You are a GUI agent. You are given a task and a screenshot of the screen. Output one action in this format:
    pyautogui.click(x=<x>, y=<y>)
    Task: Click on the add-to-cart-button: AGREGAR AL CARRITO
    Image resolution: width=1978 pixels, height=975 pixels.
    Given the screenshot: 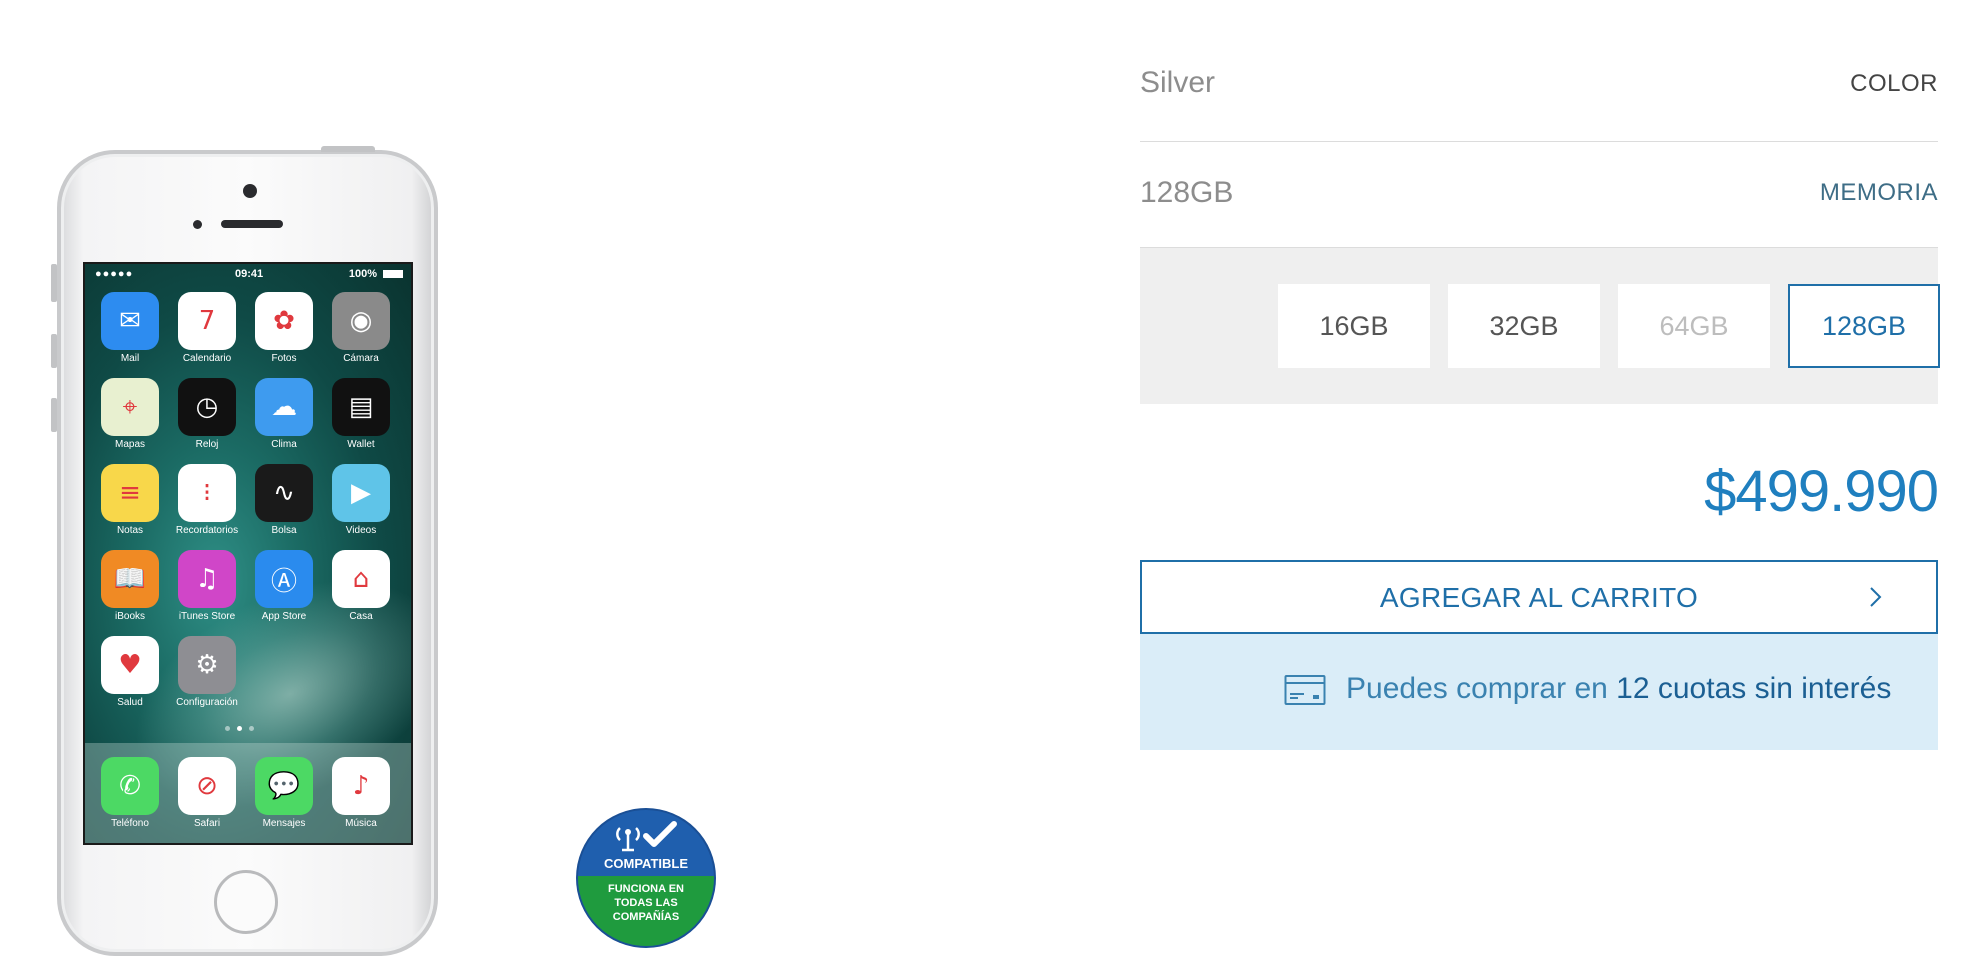 What is the action you would take?
    pyautogui.click(x=1539, y=597)
    